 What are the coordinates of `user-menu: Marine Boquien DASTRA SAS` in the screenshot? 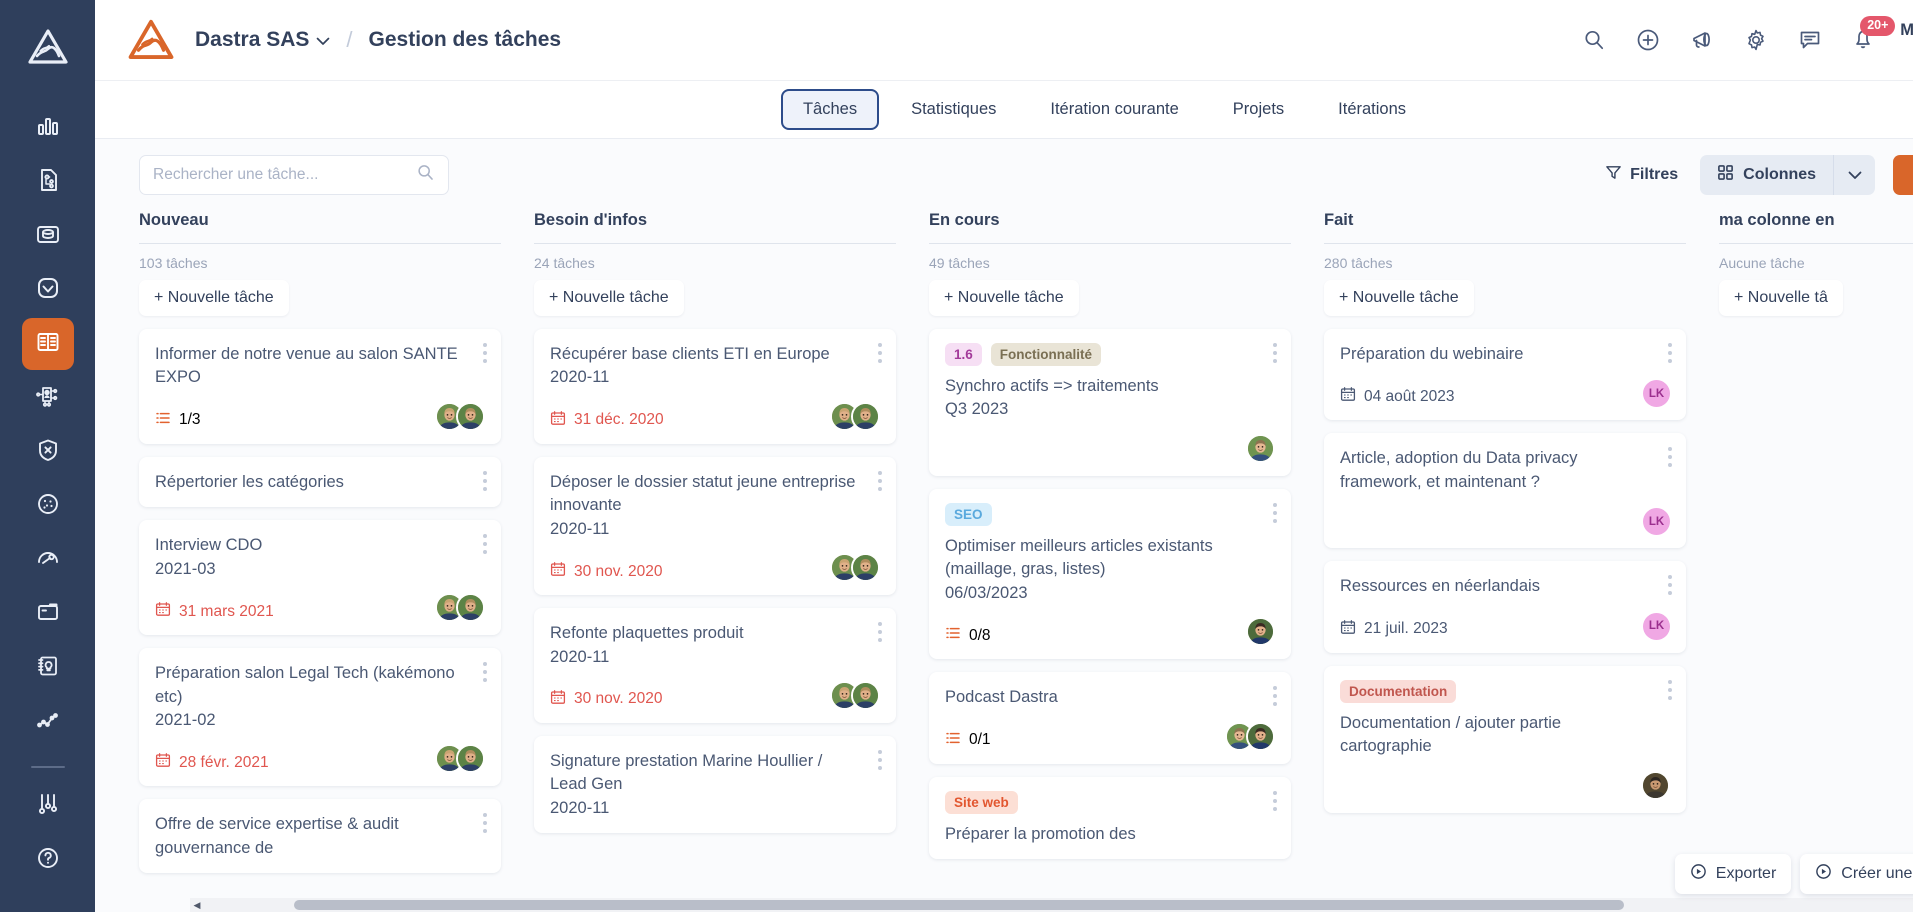 It's located at (1906, 39).